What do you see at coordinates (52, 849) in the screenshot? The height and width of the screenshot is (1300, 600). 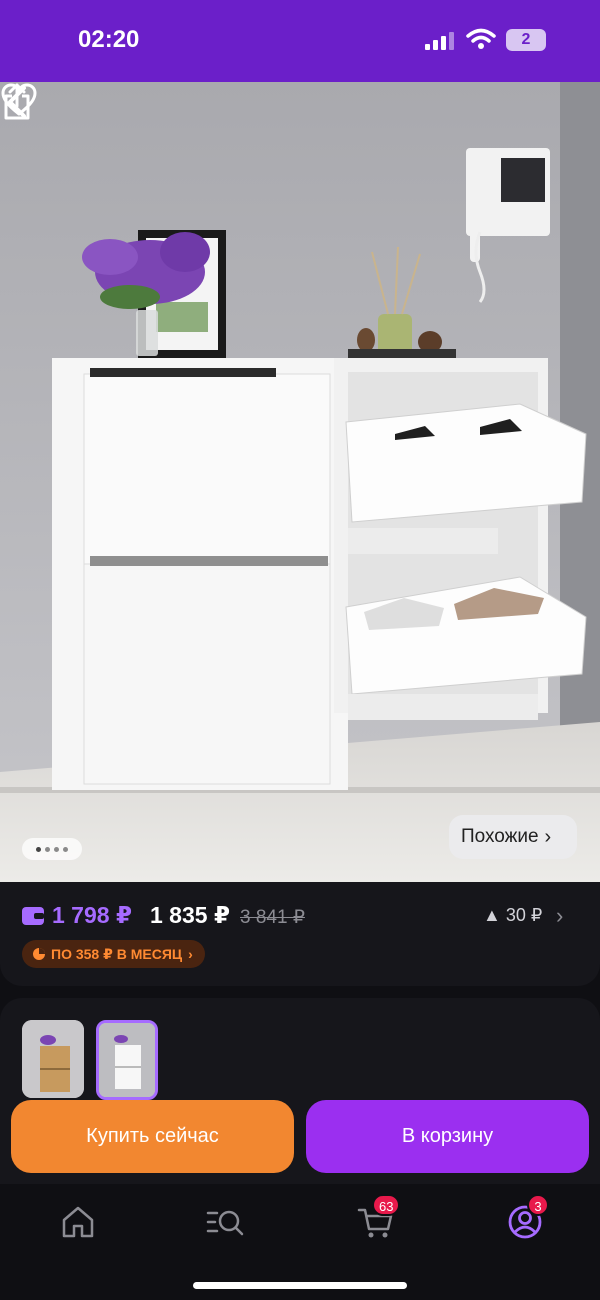 I see `image-pagination` at bounding box center [52, 849].